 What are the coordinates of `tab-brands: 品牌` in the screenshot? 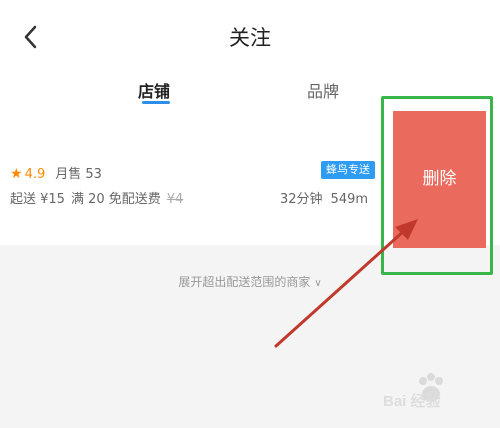 It's located at (323, 90).